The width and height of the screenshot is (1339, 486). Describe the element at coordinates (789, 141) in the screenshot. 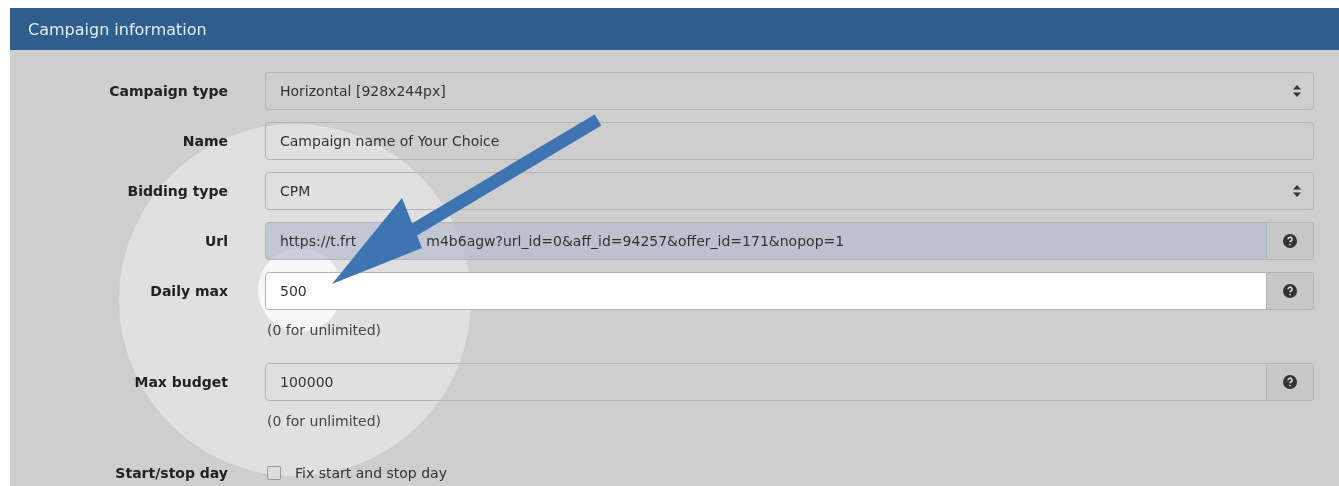

I see `input-field: Campaign name of Your Choice` at that location.